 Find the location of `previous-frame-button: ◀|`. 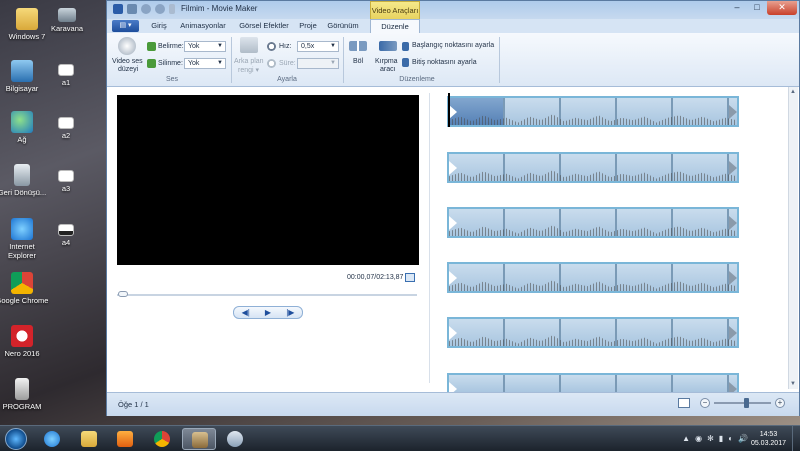

previous-frame-button: ◀| is located at coordinates (246, 312).